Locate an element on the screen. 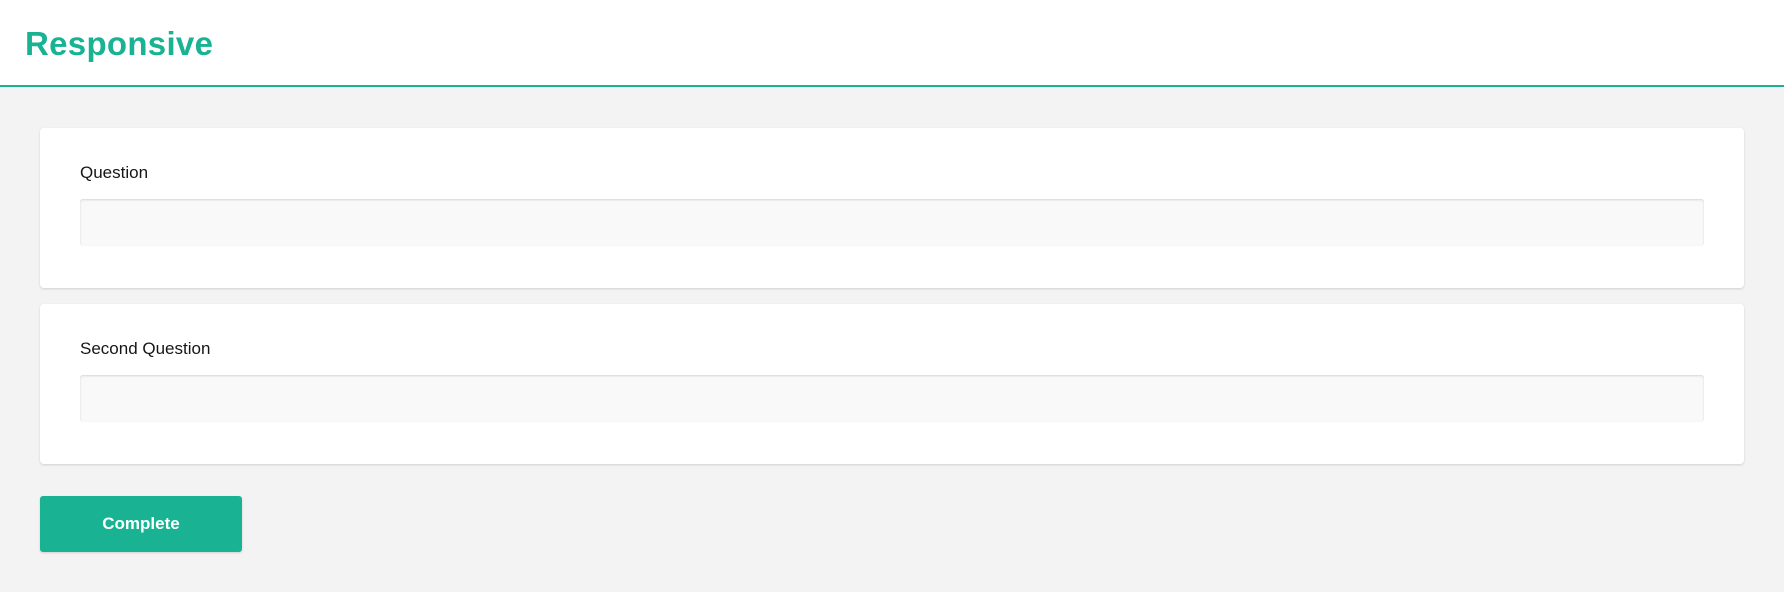 This screenshot has height=592, width=1784. survey-title: Responsive is located at coordinates (119, 43).